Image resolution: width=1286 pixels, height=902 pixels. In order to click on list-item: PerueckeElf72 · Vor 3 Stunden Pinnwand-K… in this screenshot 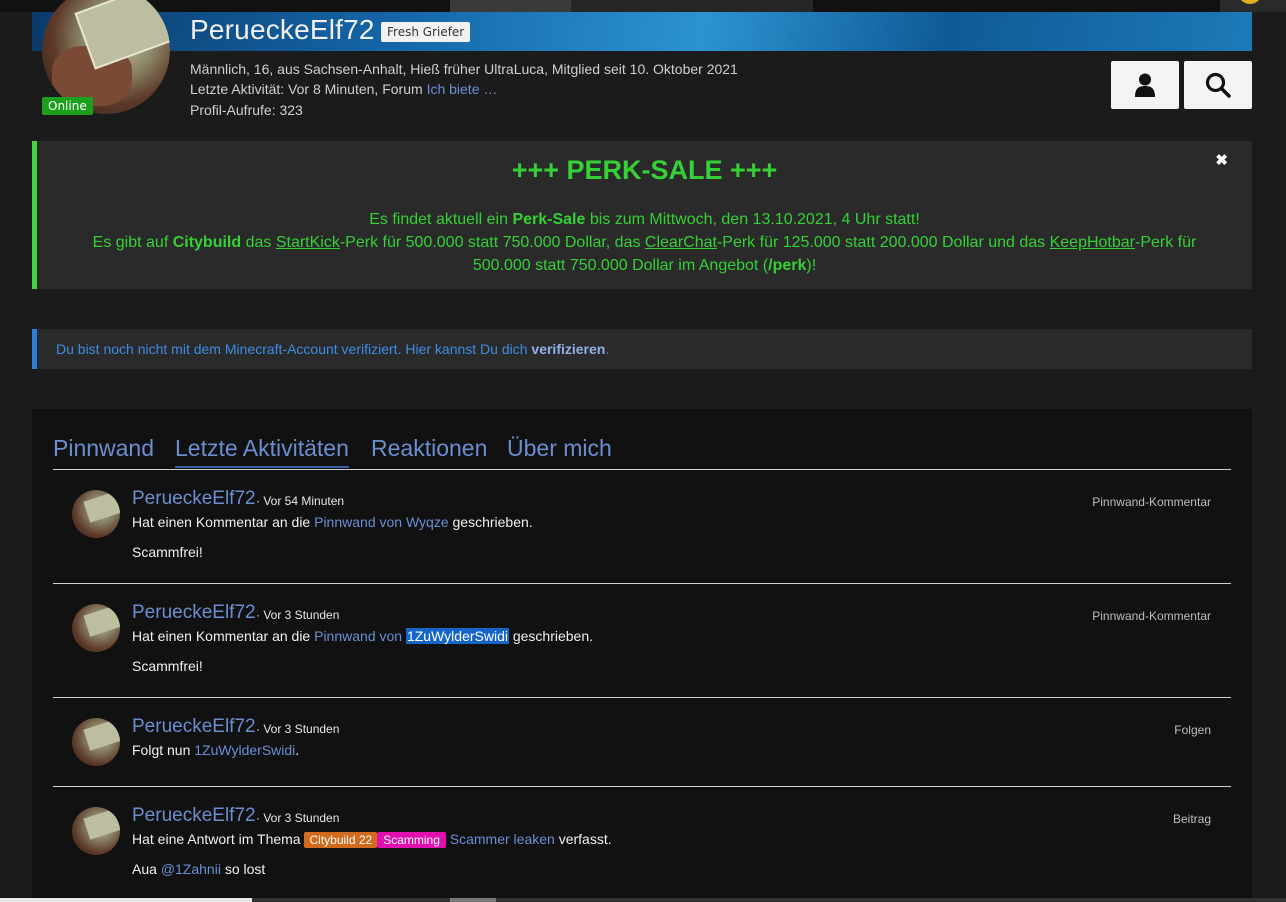, I will do `click(642, 650)`.